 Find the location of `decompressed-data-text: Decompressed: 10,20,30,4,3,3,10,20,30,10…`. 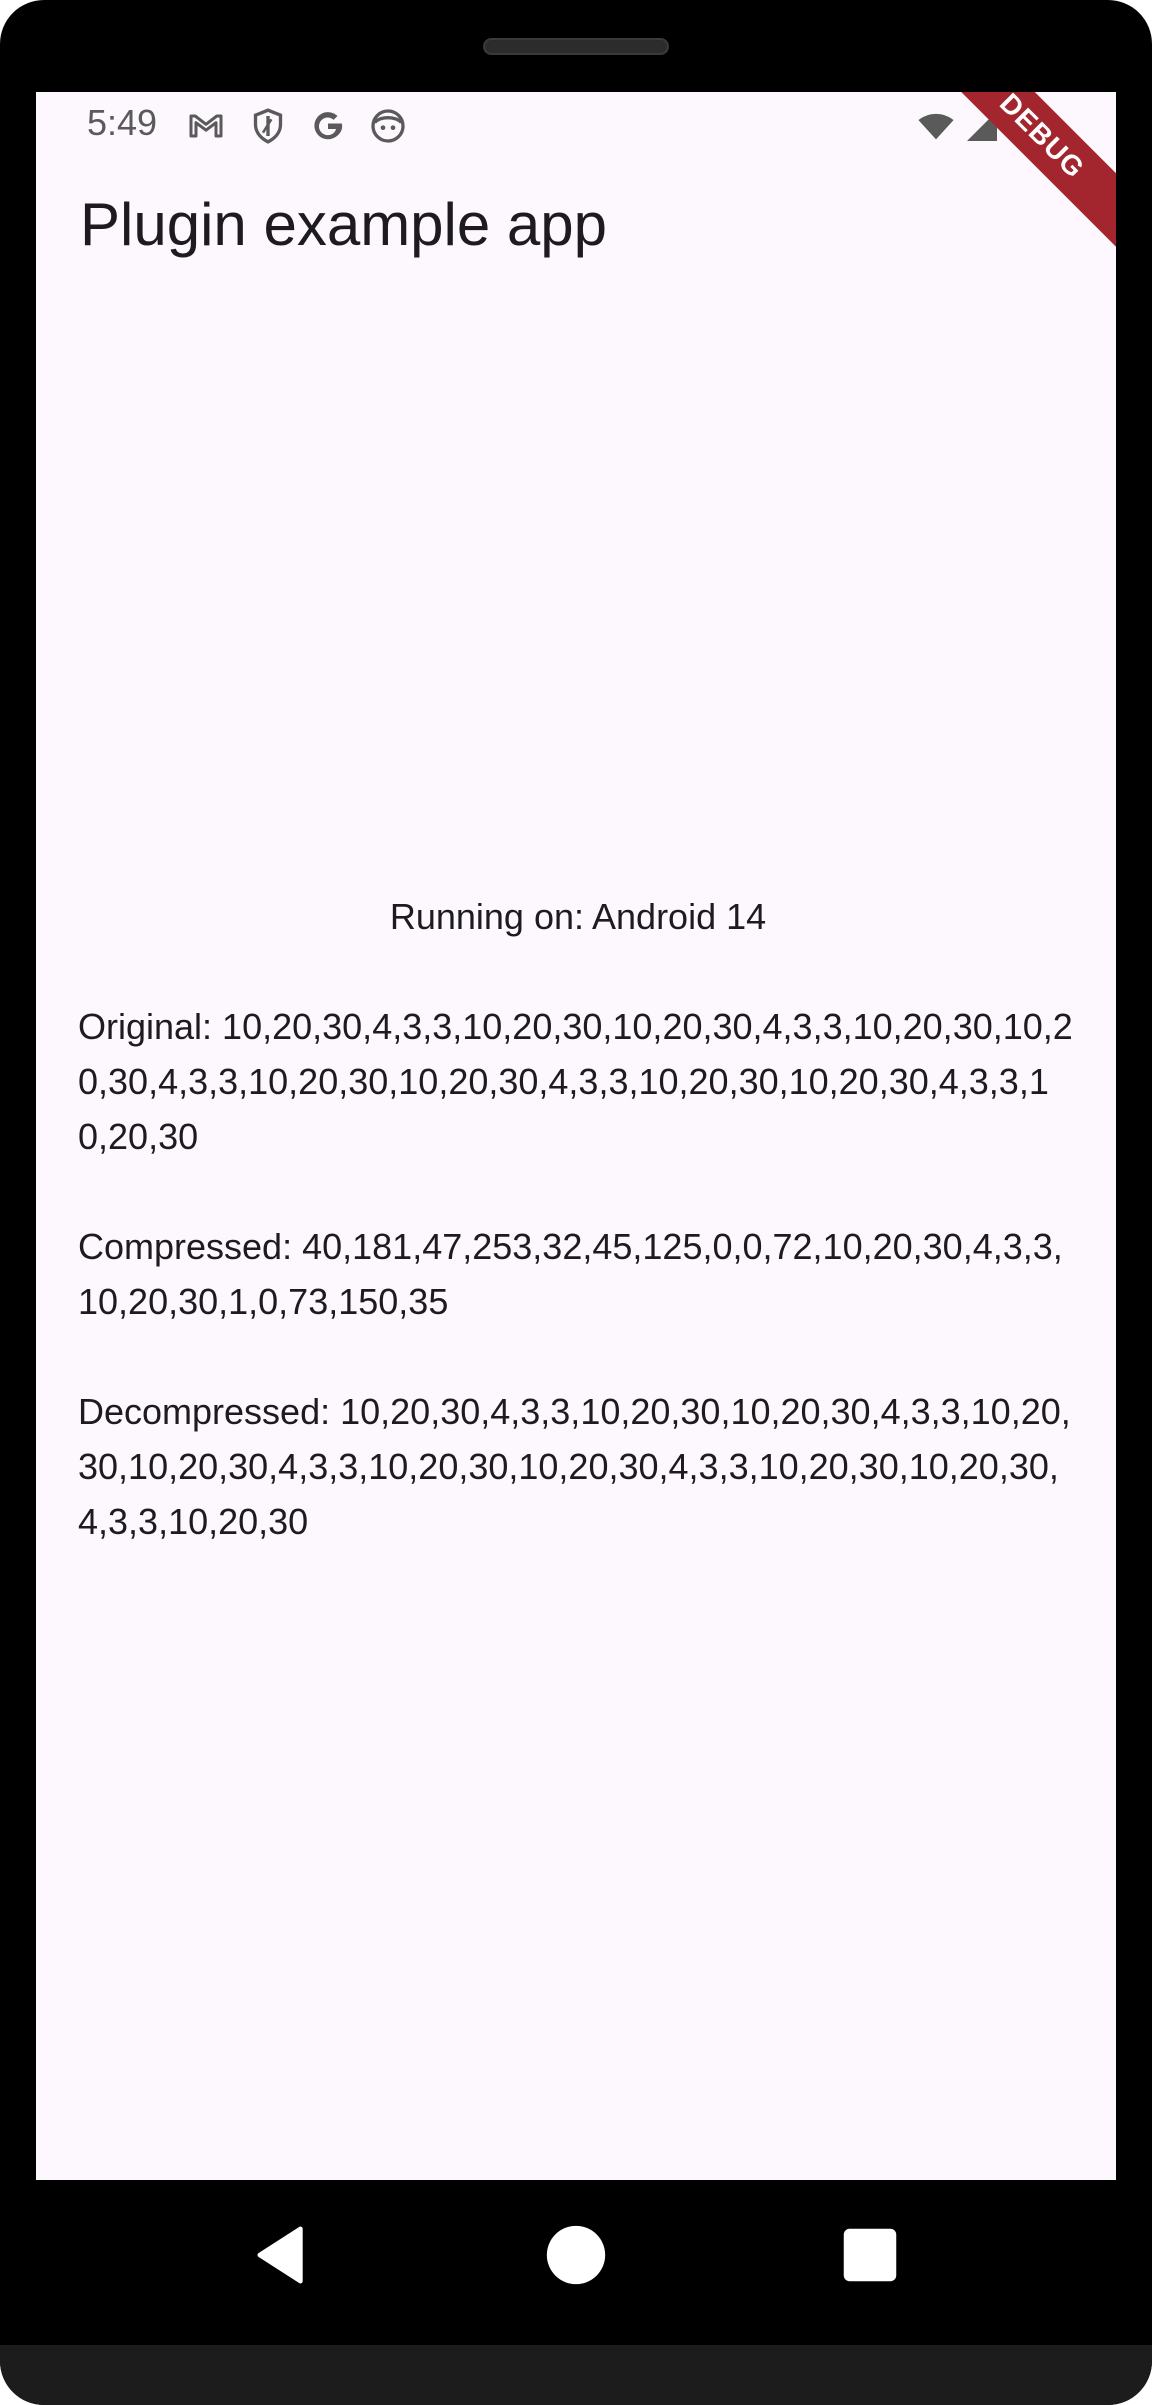

decompressed-data-text: Decompressed: 10,20,30,4,3,3,10,20,30,10… is located at coordinates (574, 1466).